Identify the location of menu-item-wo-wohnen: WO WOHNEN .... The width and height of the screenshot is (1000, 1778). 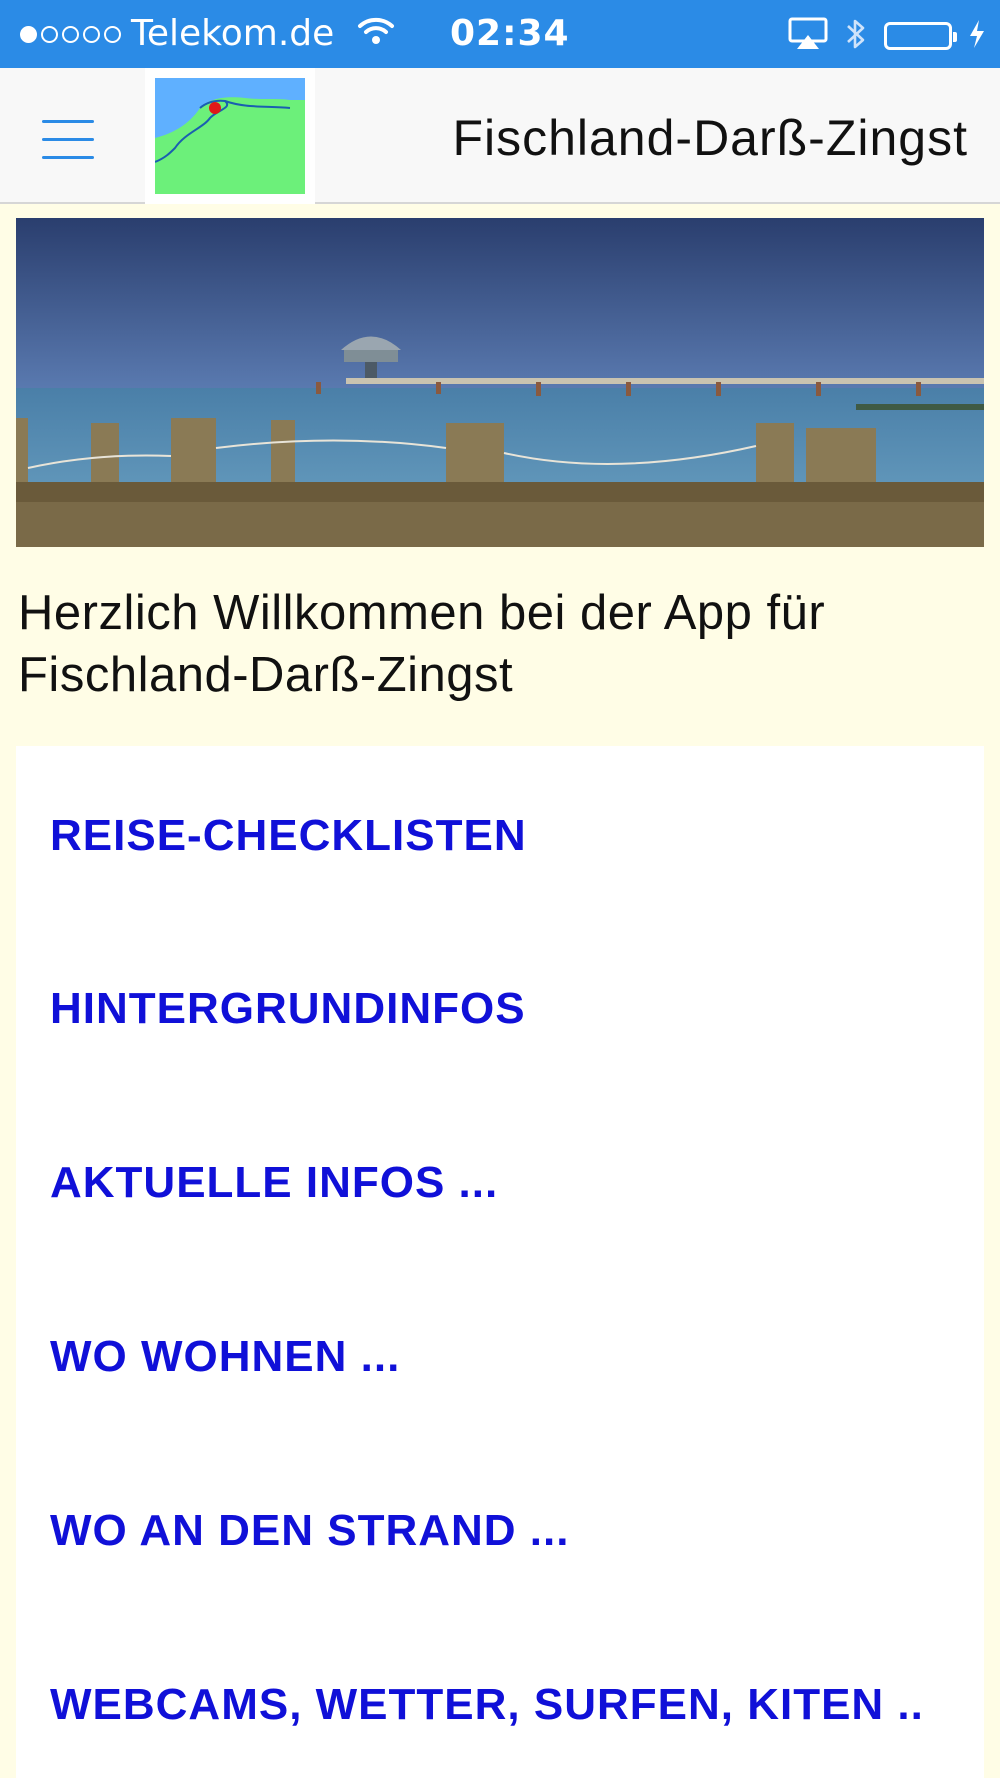
(225, 1357).